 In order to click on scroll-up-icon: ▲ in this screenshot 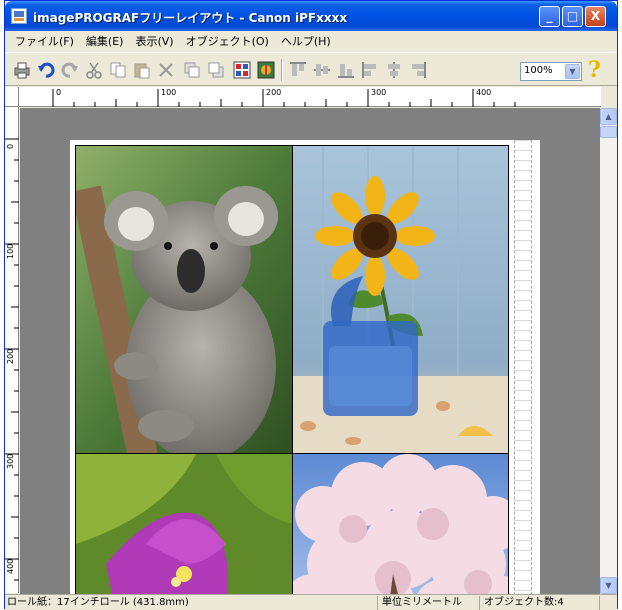, I will do `click(608, 116)`.